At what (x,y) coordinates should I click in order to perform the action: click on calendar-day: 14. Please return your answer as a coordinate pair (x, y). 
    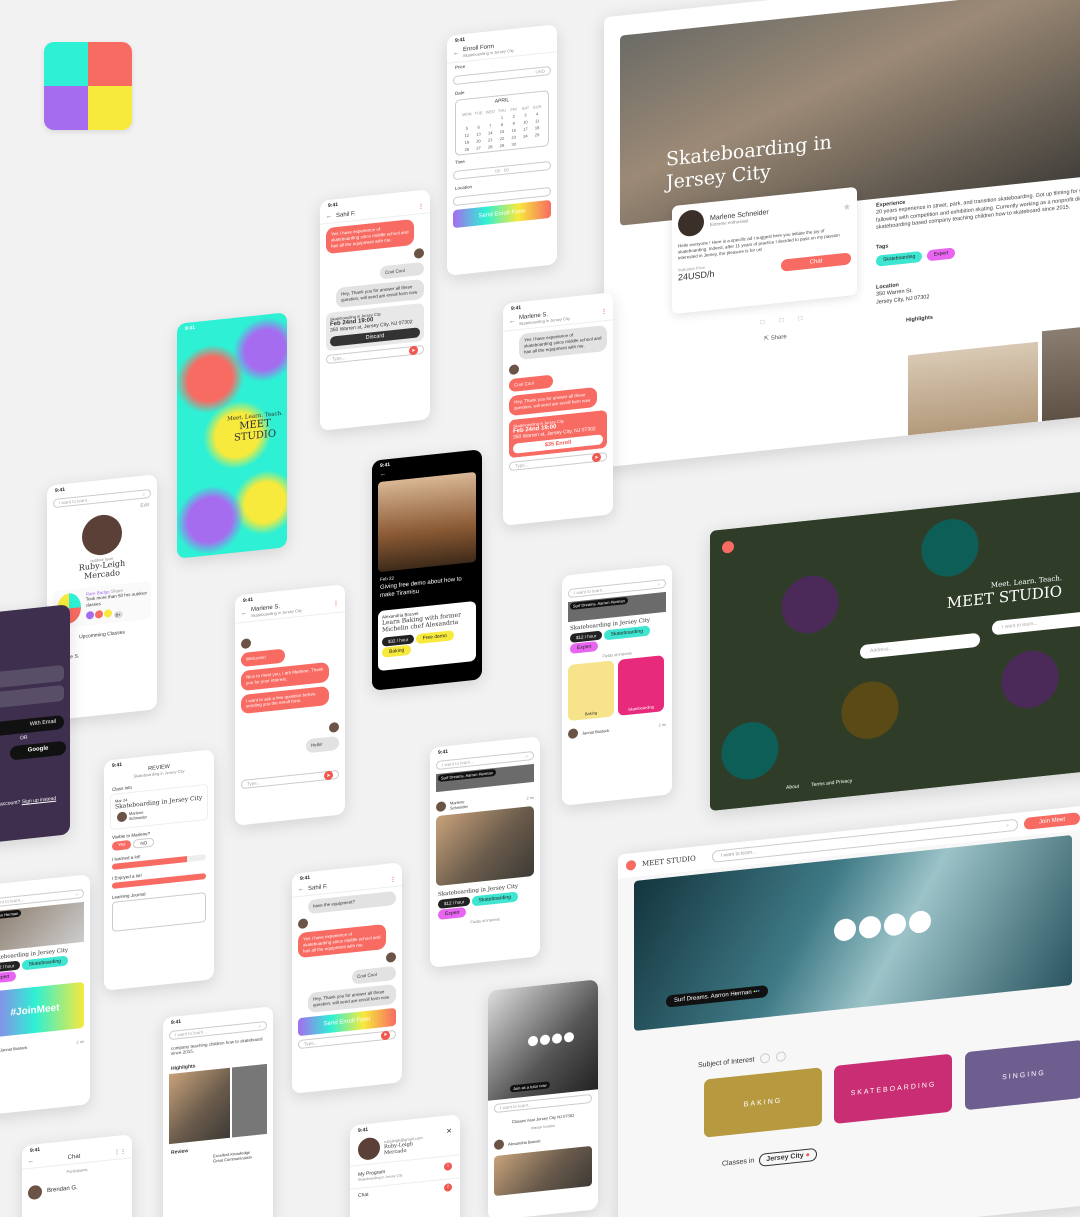
    Looking at the image, I should click on (490, 133).